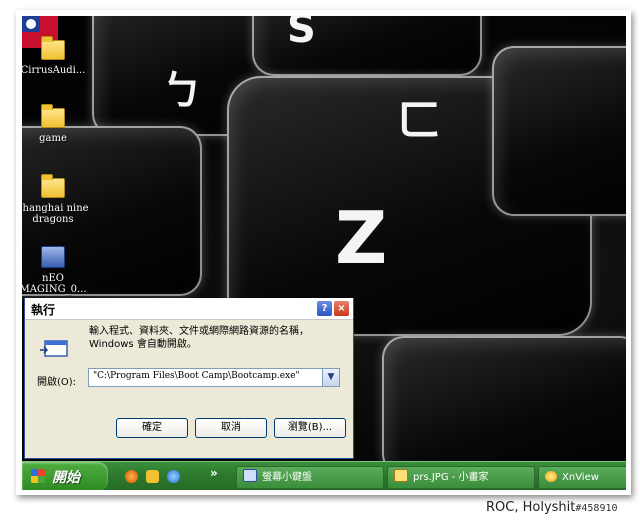 This screenshot has height=520, width=640. What do you see at coordinates (38, 476) in the screenshot?
I see `windows-logo-icon` at bounding box center [38, 476].